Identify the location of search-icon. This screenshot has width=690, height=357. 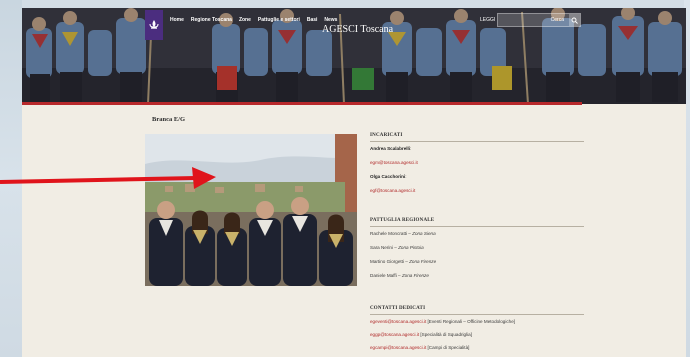
(574, 20).